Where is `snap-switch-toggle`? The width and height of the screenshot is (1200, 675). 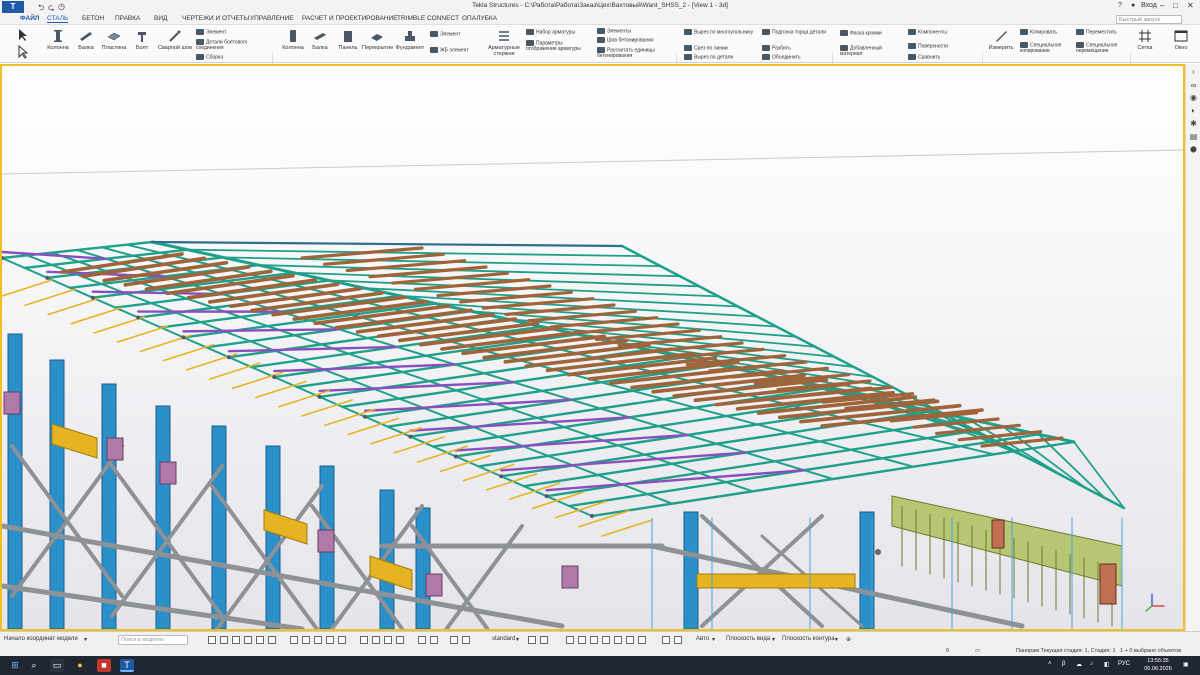 snap-switch-toggle is located at coordinates (544, 640).